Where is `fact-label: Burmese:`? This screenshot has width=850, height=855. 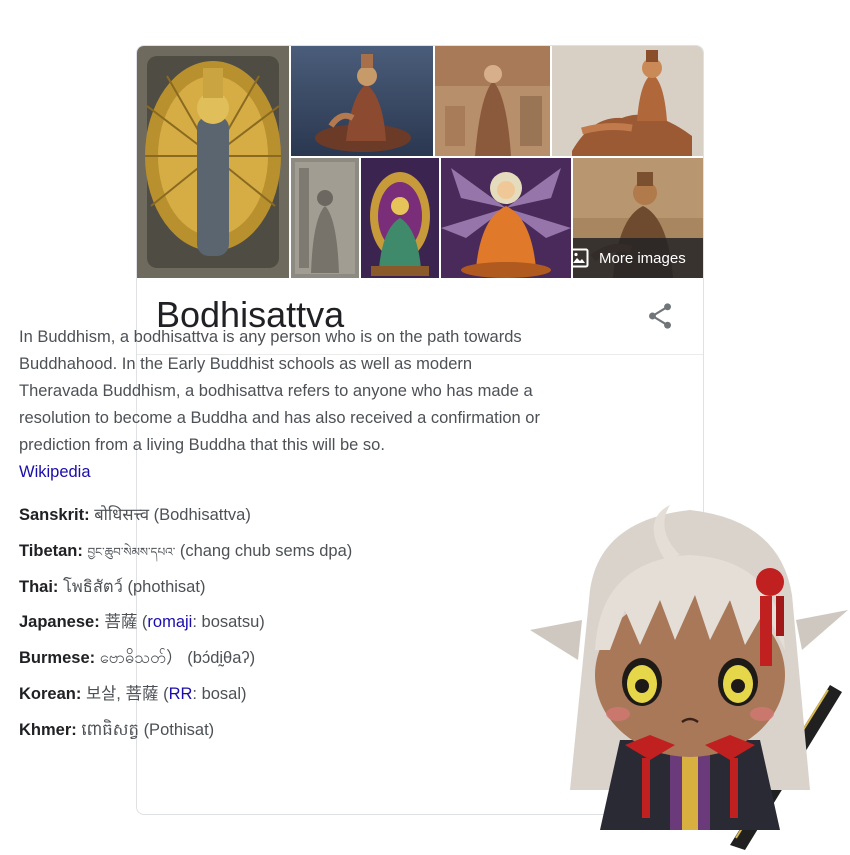 fact-label: Burmese: is located at coordinates (57, 658).